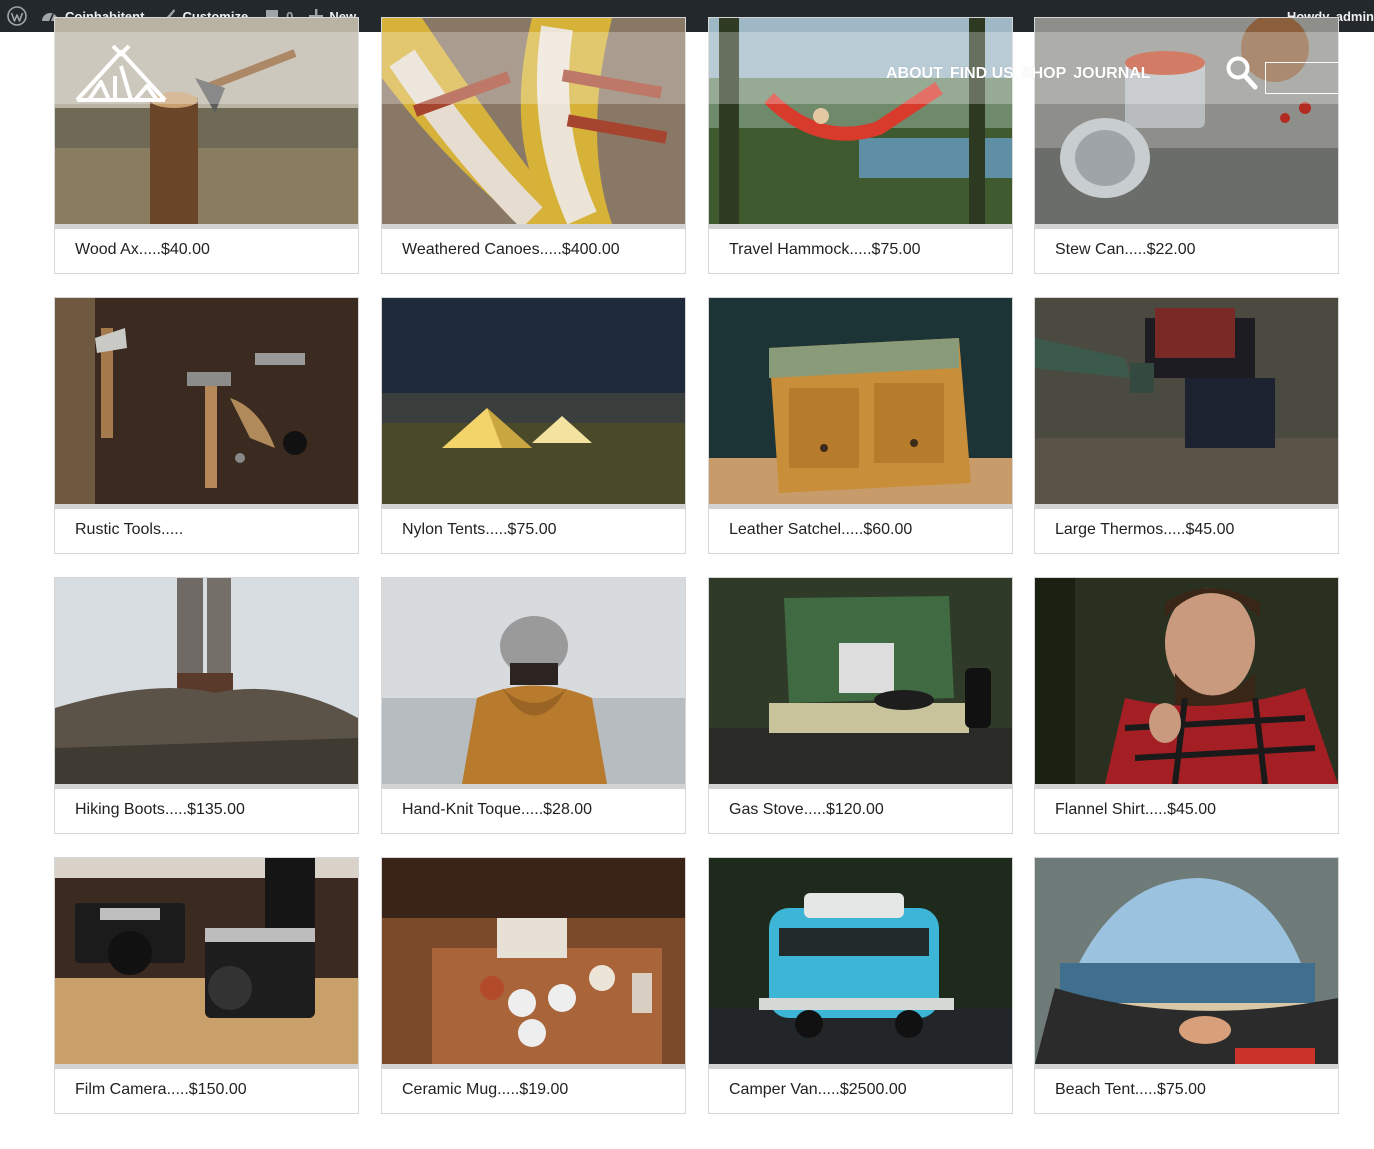 This screenshot has width=1374, height=1149. What do you see at coordinates (544, 1089) in the screenshot?
I see `product-price: $19.00` at bounding box center [544, 1089].